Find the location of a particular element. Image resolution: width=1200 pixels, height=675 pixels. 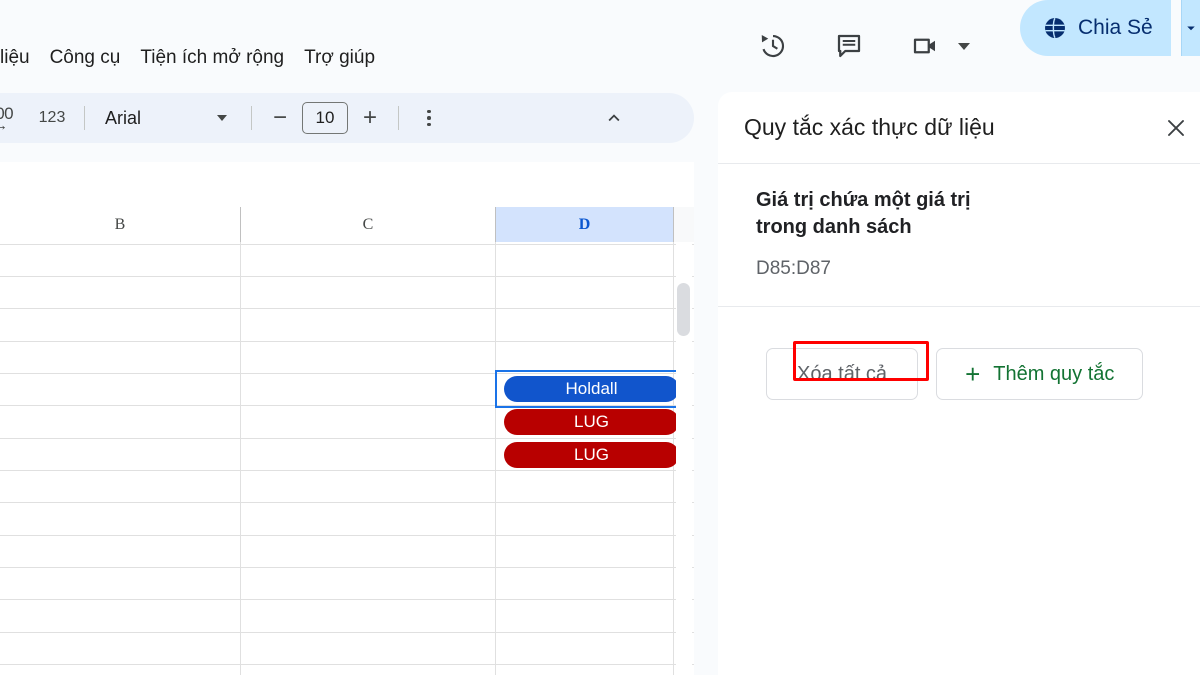

font-family-select: Arial is located at coordinates (166, 118).